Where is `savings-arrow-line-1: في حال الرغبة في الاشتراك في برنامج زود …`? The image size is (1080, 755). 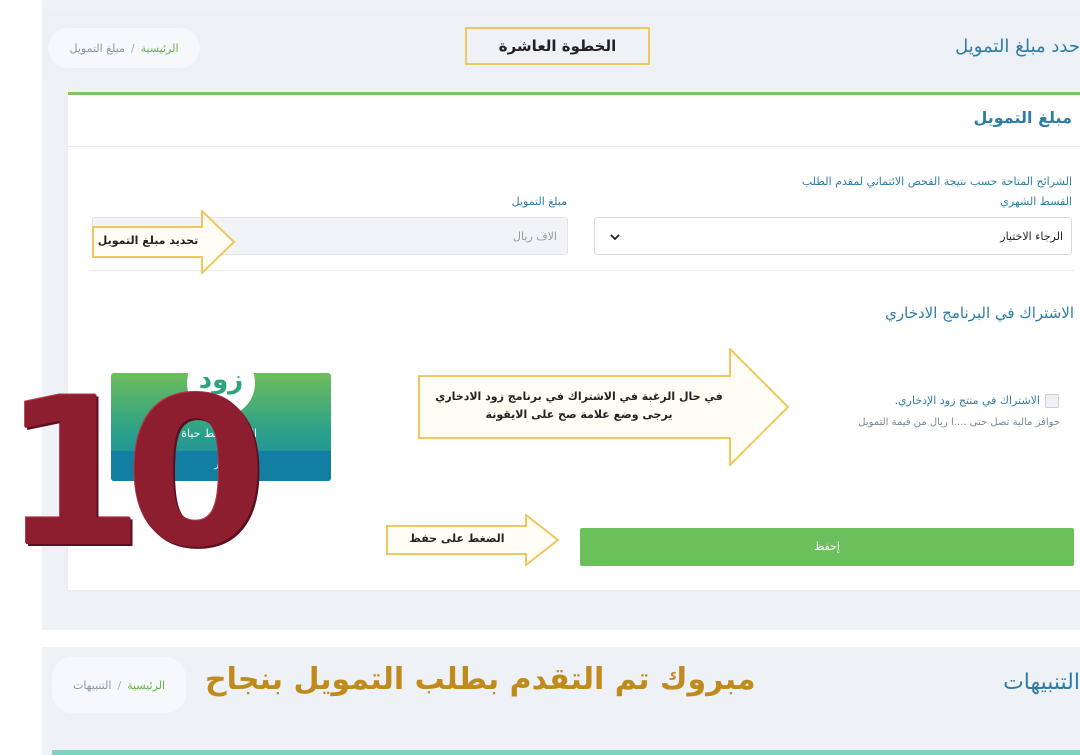
savings-arrow-line-1: في حال الرغبة في الاشتراك في برنامج زود … is located at coordinates (579, 396).